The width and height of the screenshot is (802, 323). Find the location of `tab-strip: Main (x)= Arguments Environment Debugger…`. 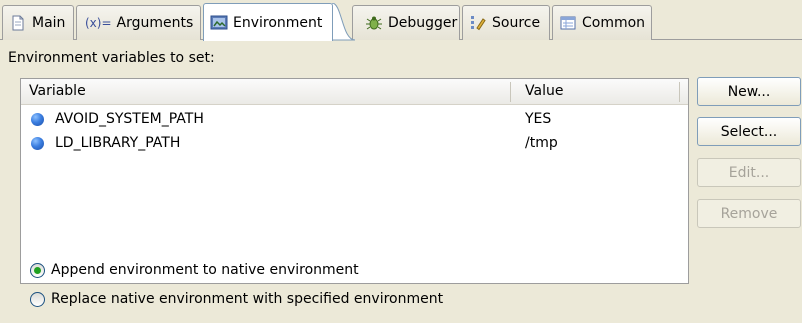

tab-strip: Main (x)= Arguments Environment Debugger… is located at coordinates (401, 20).